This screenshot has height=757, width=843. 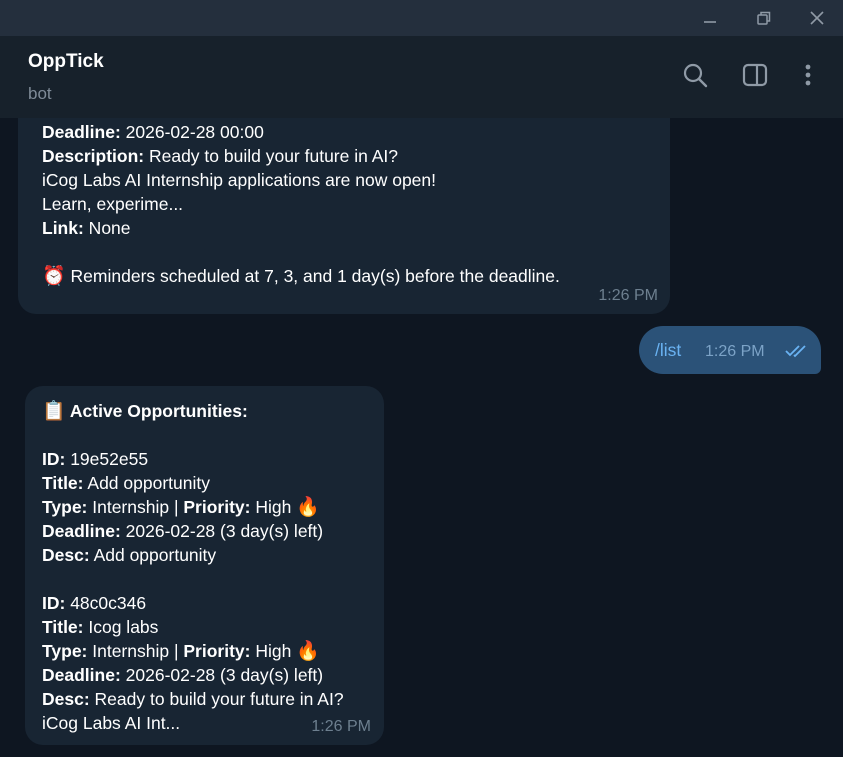 I want to click on link-label: Link:, so click(x=63, y=228).